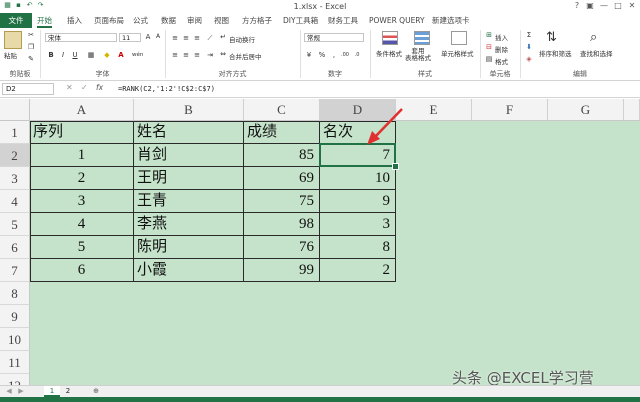 The image size is (640, 402). What do you see at coordinates (69, 87) in the screenshot?
I see `cancel-icon: ✕` at bounding box center [69, 87].